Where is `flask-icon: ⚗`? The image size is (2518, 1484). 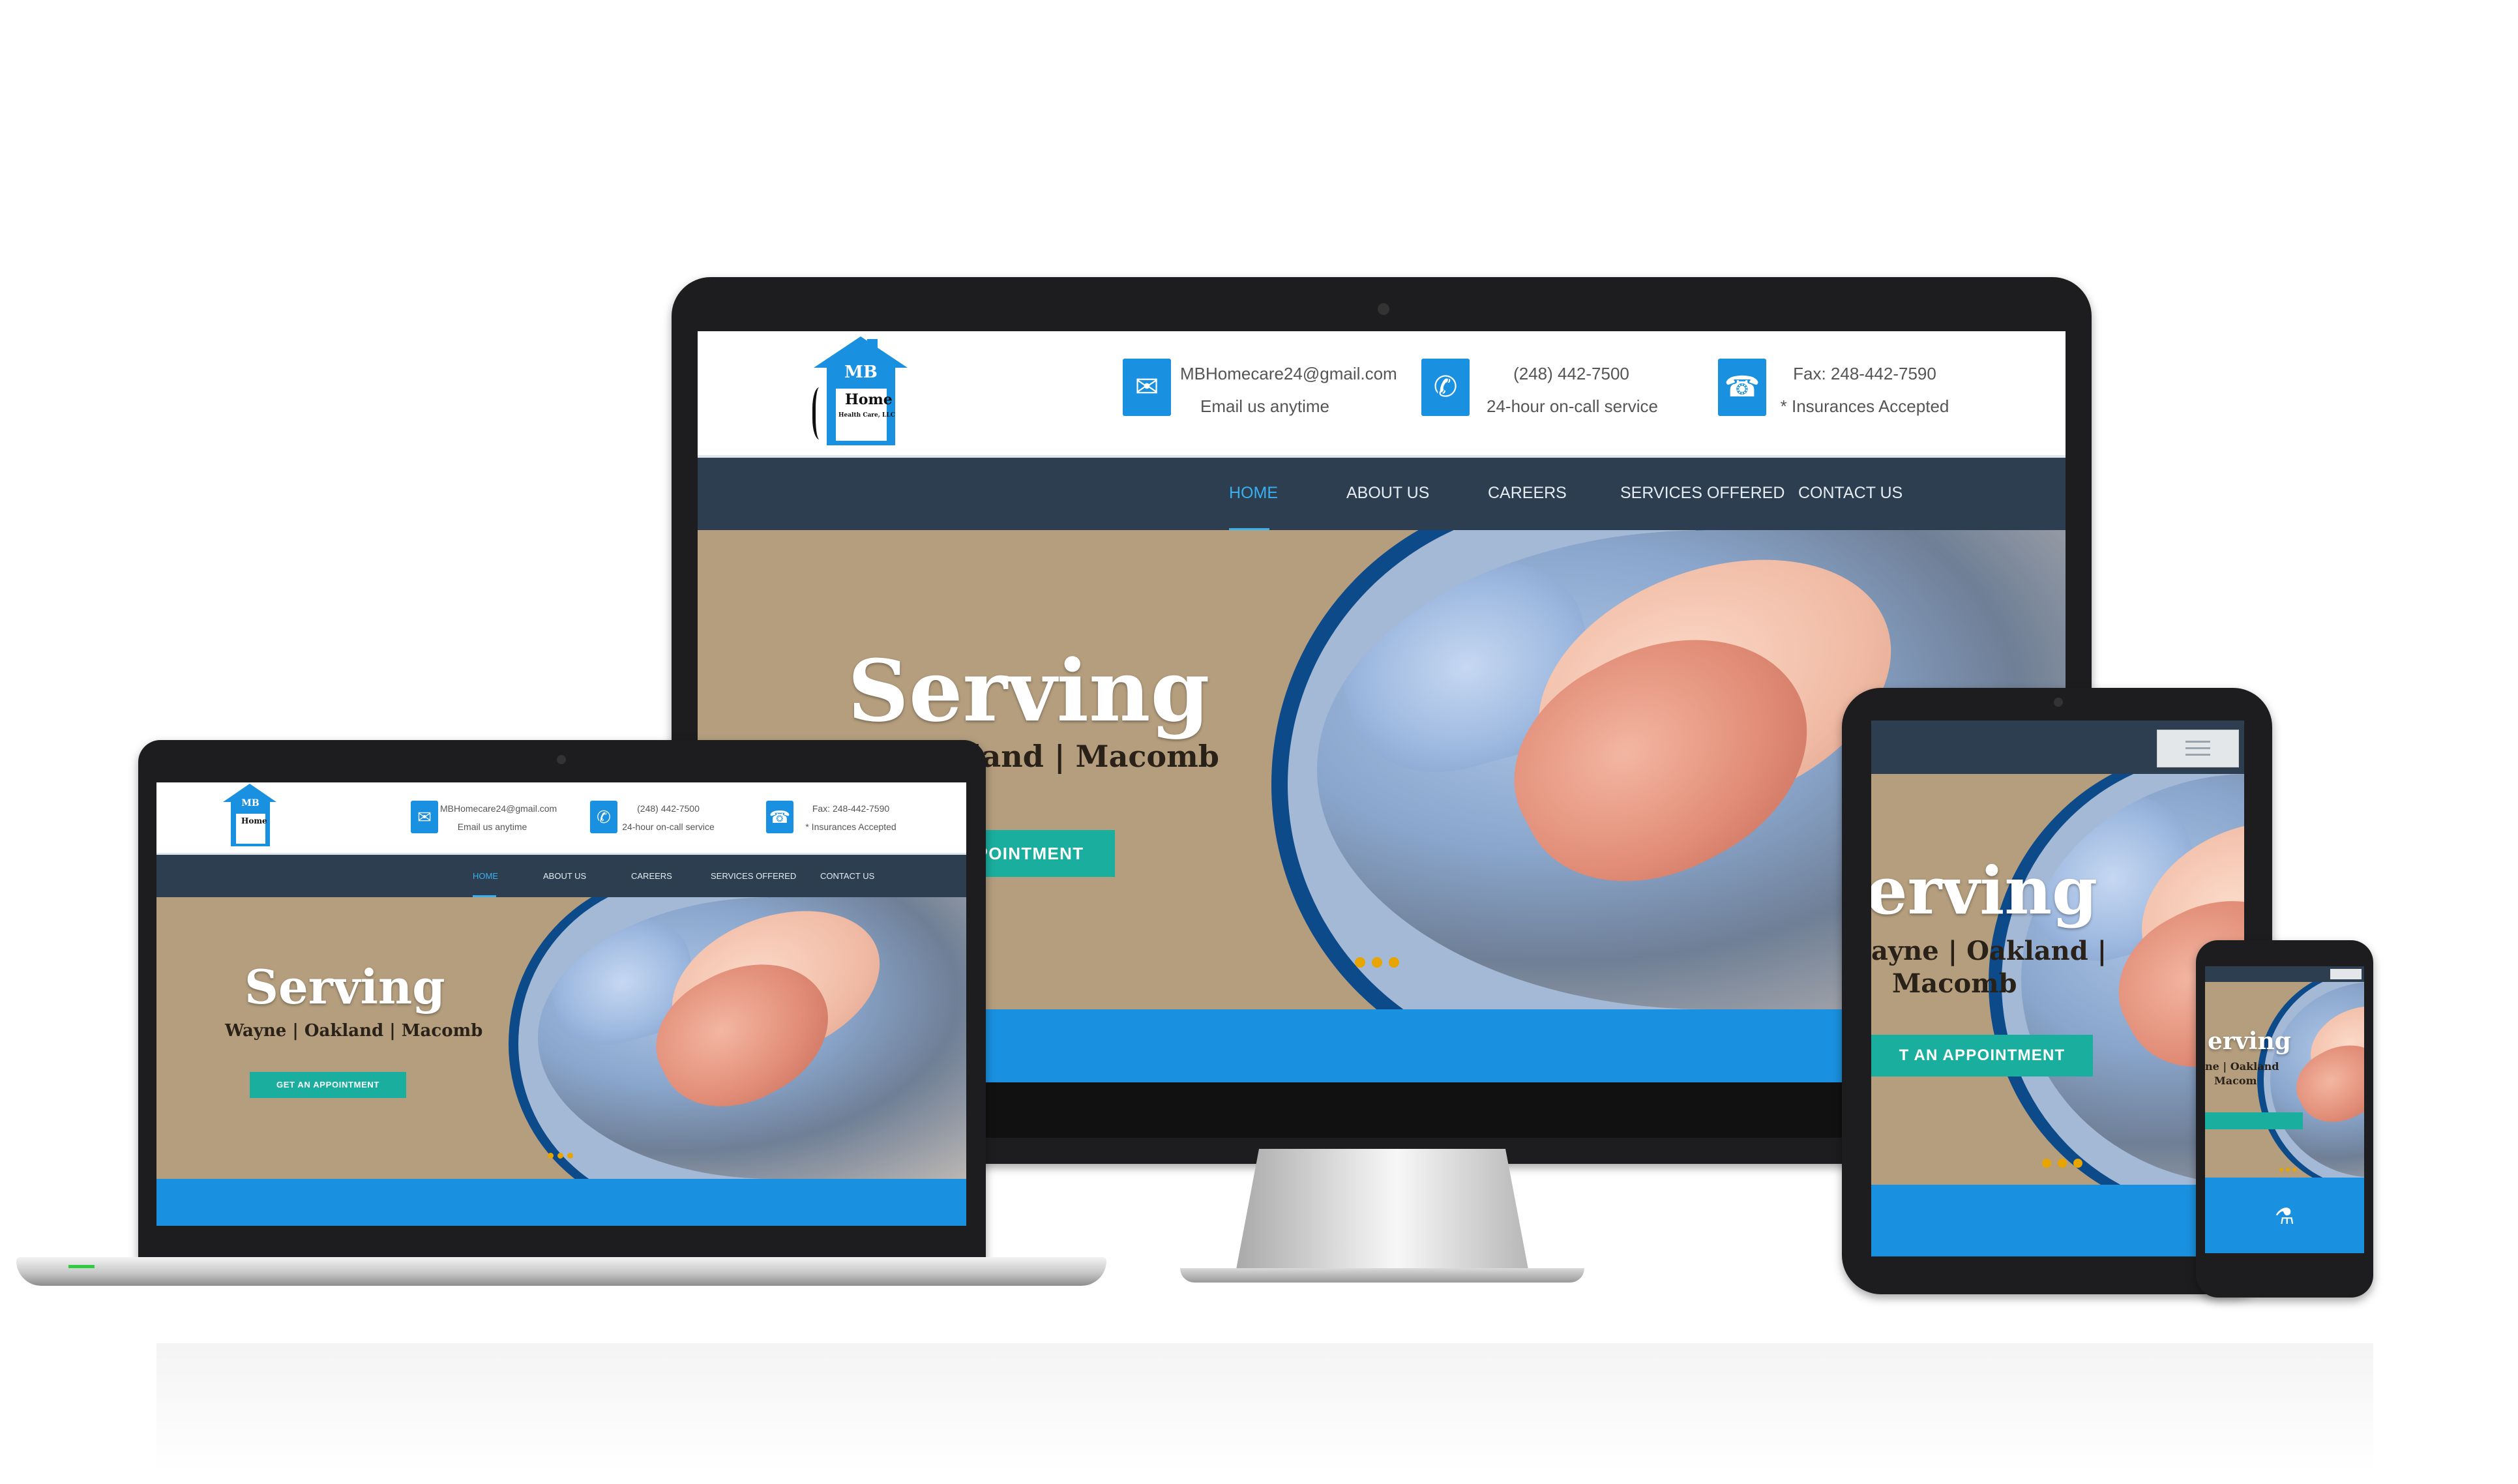
flask-icon: ⚗ is located at coordinates (2285, 1217).